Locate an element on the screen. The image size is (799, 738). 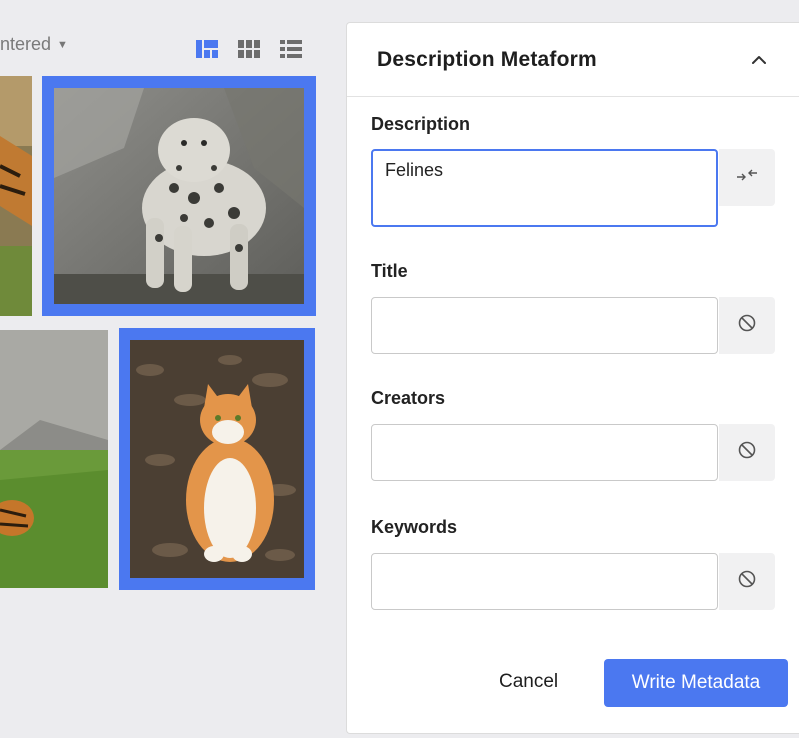
list-view-icon is located at coordinates (291, 49).